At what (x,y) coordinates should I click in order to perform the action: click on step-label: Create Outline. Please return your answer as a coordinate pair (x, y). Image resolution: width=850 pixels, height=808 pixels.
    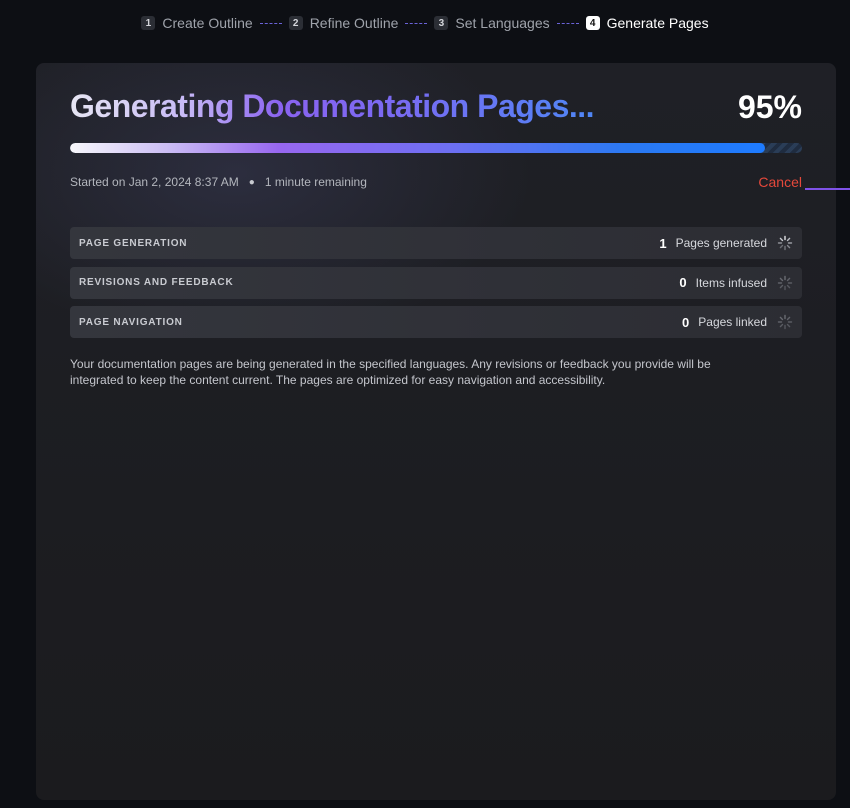
    Looking at the image, I should click on (207, 23).